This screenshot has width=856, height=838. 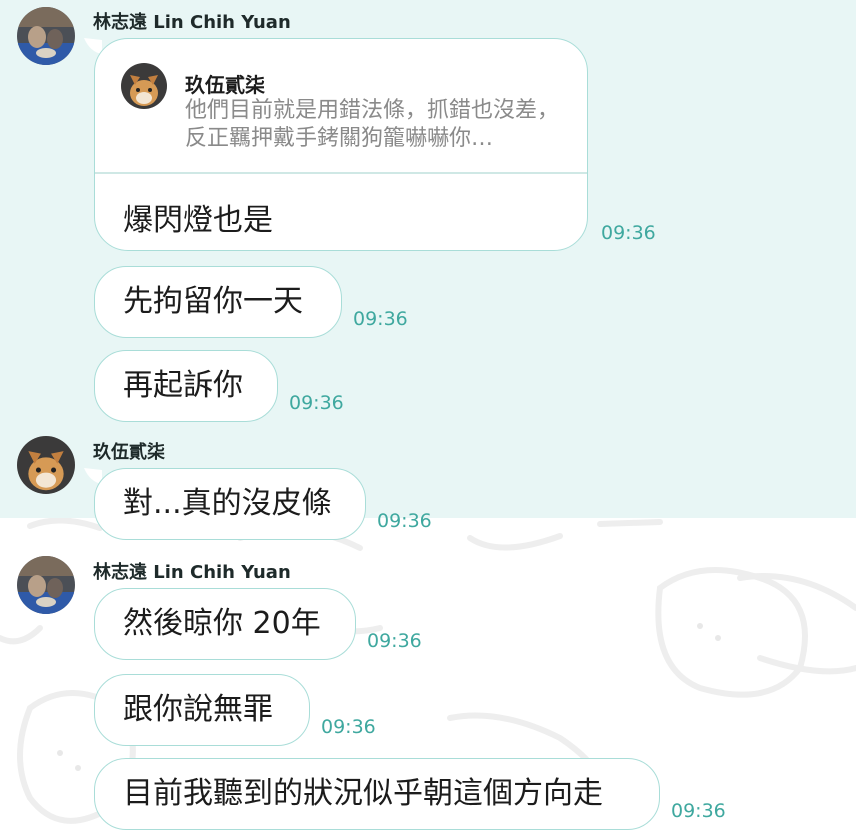 I want to click on message-text: 跟你說無罪, so click(x=198, y=709).